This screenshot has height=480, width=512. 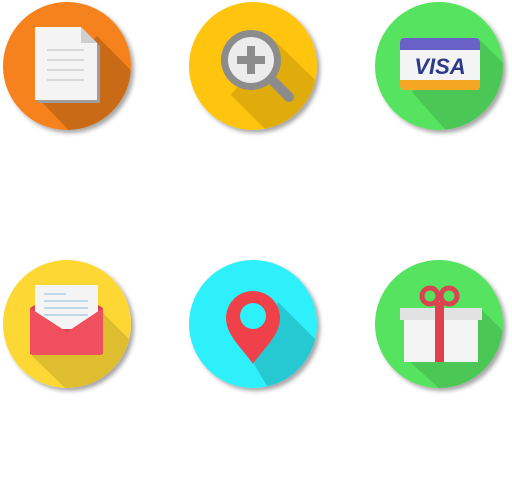 I want to click on credit-card-icon-graphic: VISA, so click(x=439, y=66).